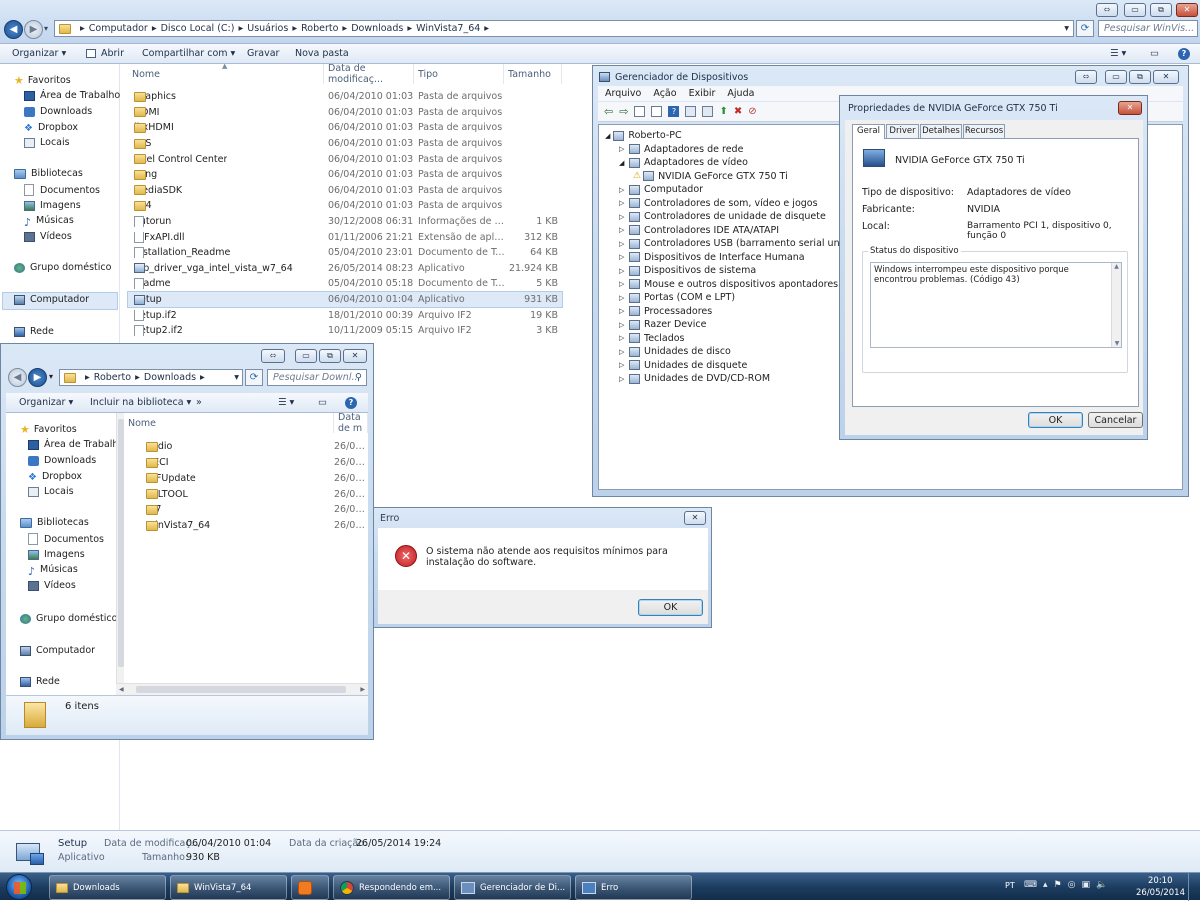  Describe the element at coordinates (657, 111) in the screenshot. I see `list-icon` at that location.